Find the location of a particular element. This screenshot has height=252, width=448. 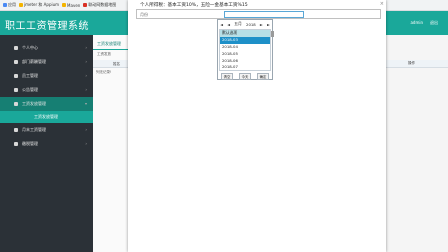

user-name: admin is located at coordinates (416, 23).